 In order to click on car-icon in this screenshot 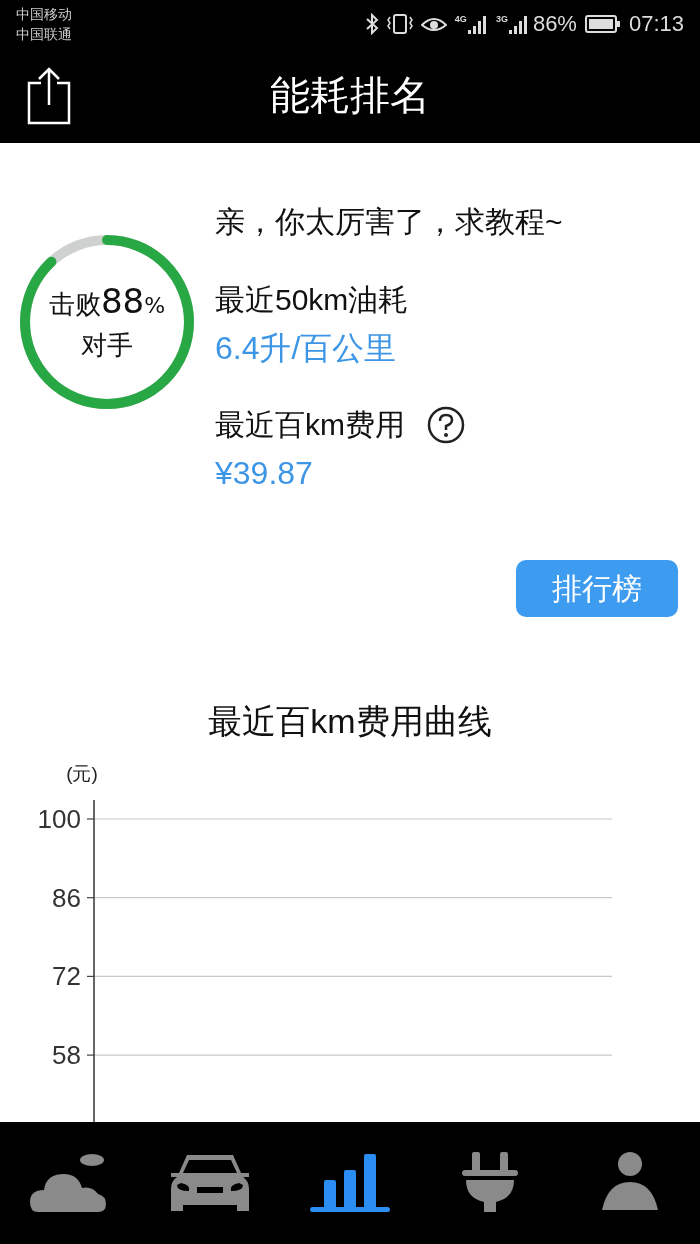, I will do `click(210, 1183)`.